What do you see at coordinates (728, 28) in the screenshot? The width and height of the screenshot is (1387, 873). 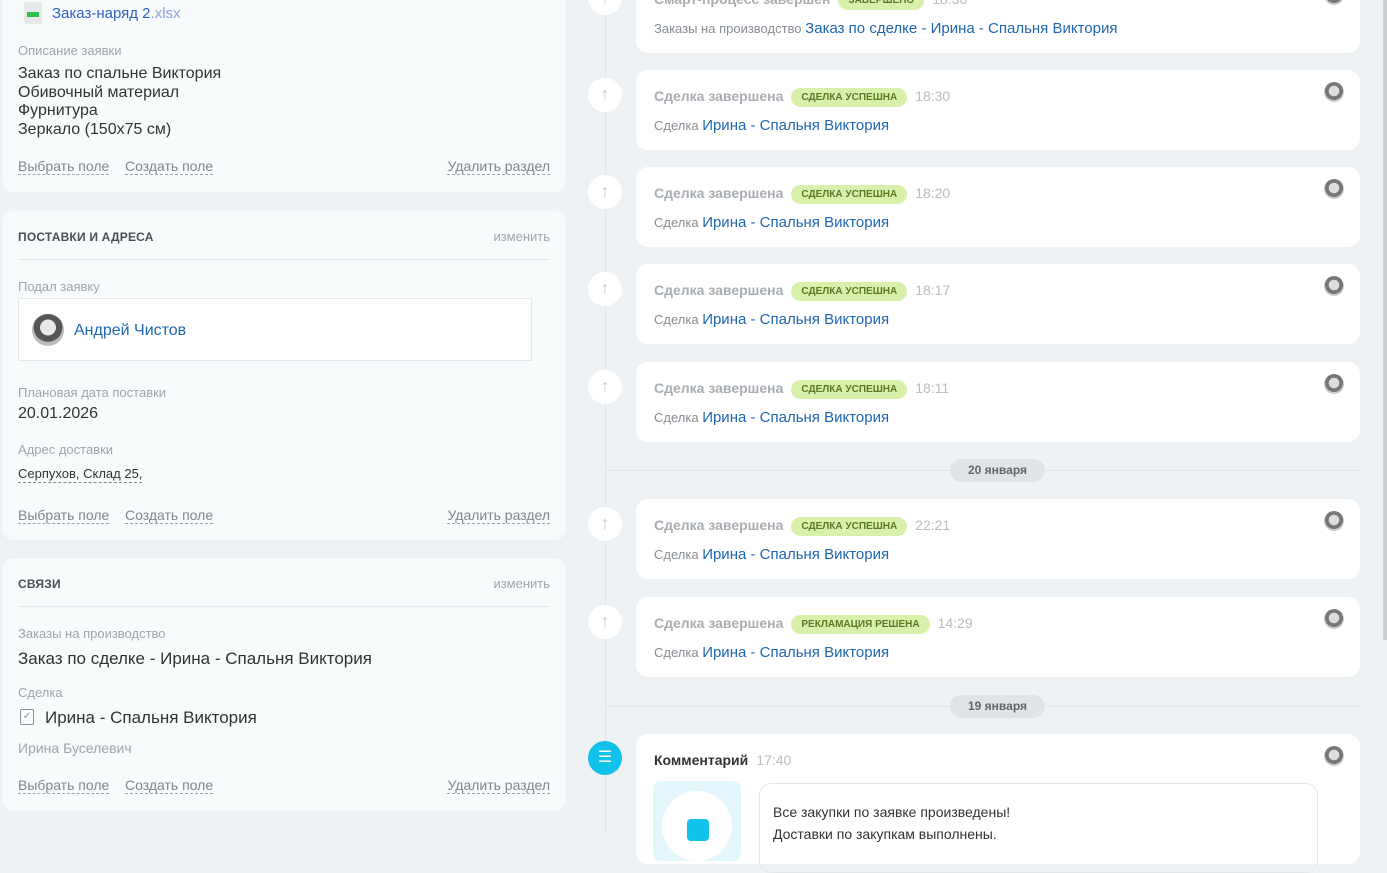 I see `item-prefix: Заказы на производство` at bounding box center [728, 28].